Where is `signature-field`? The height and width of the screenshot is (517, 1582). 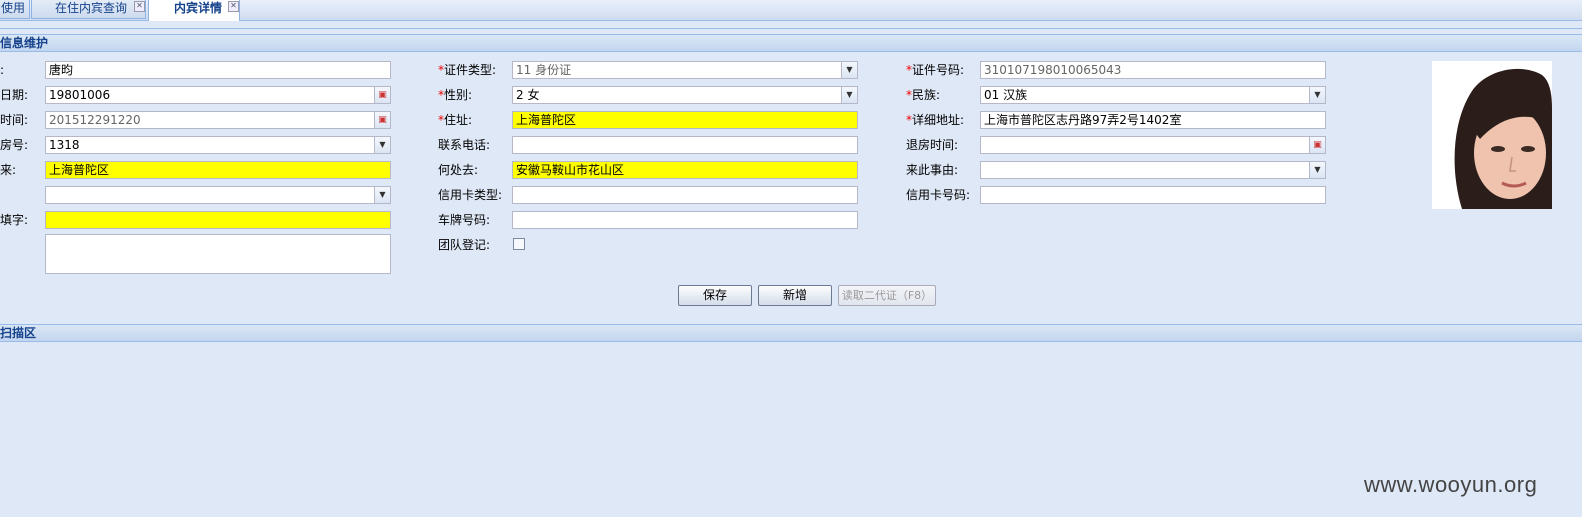
signature-field is located at coordinates (218, 220).